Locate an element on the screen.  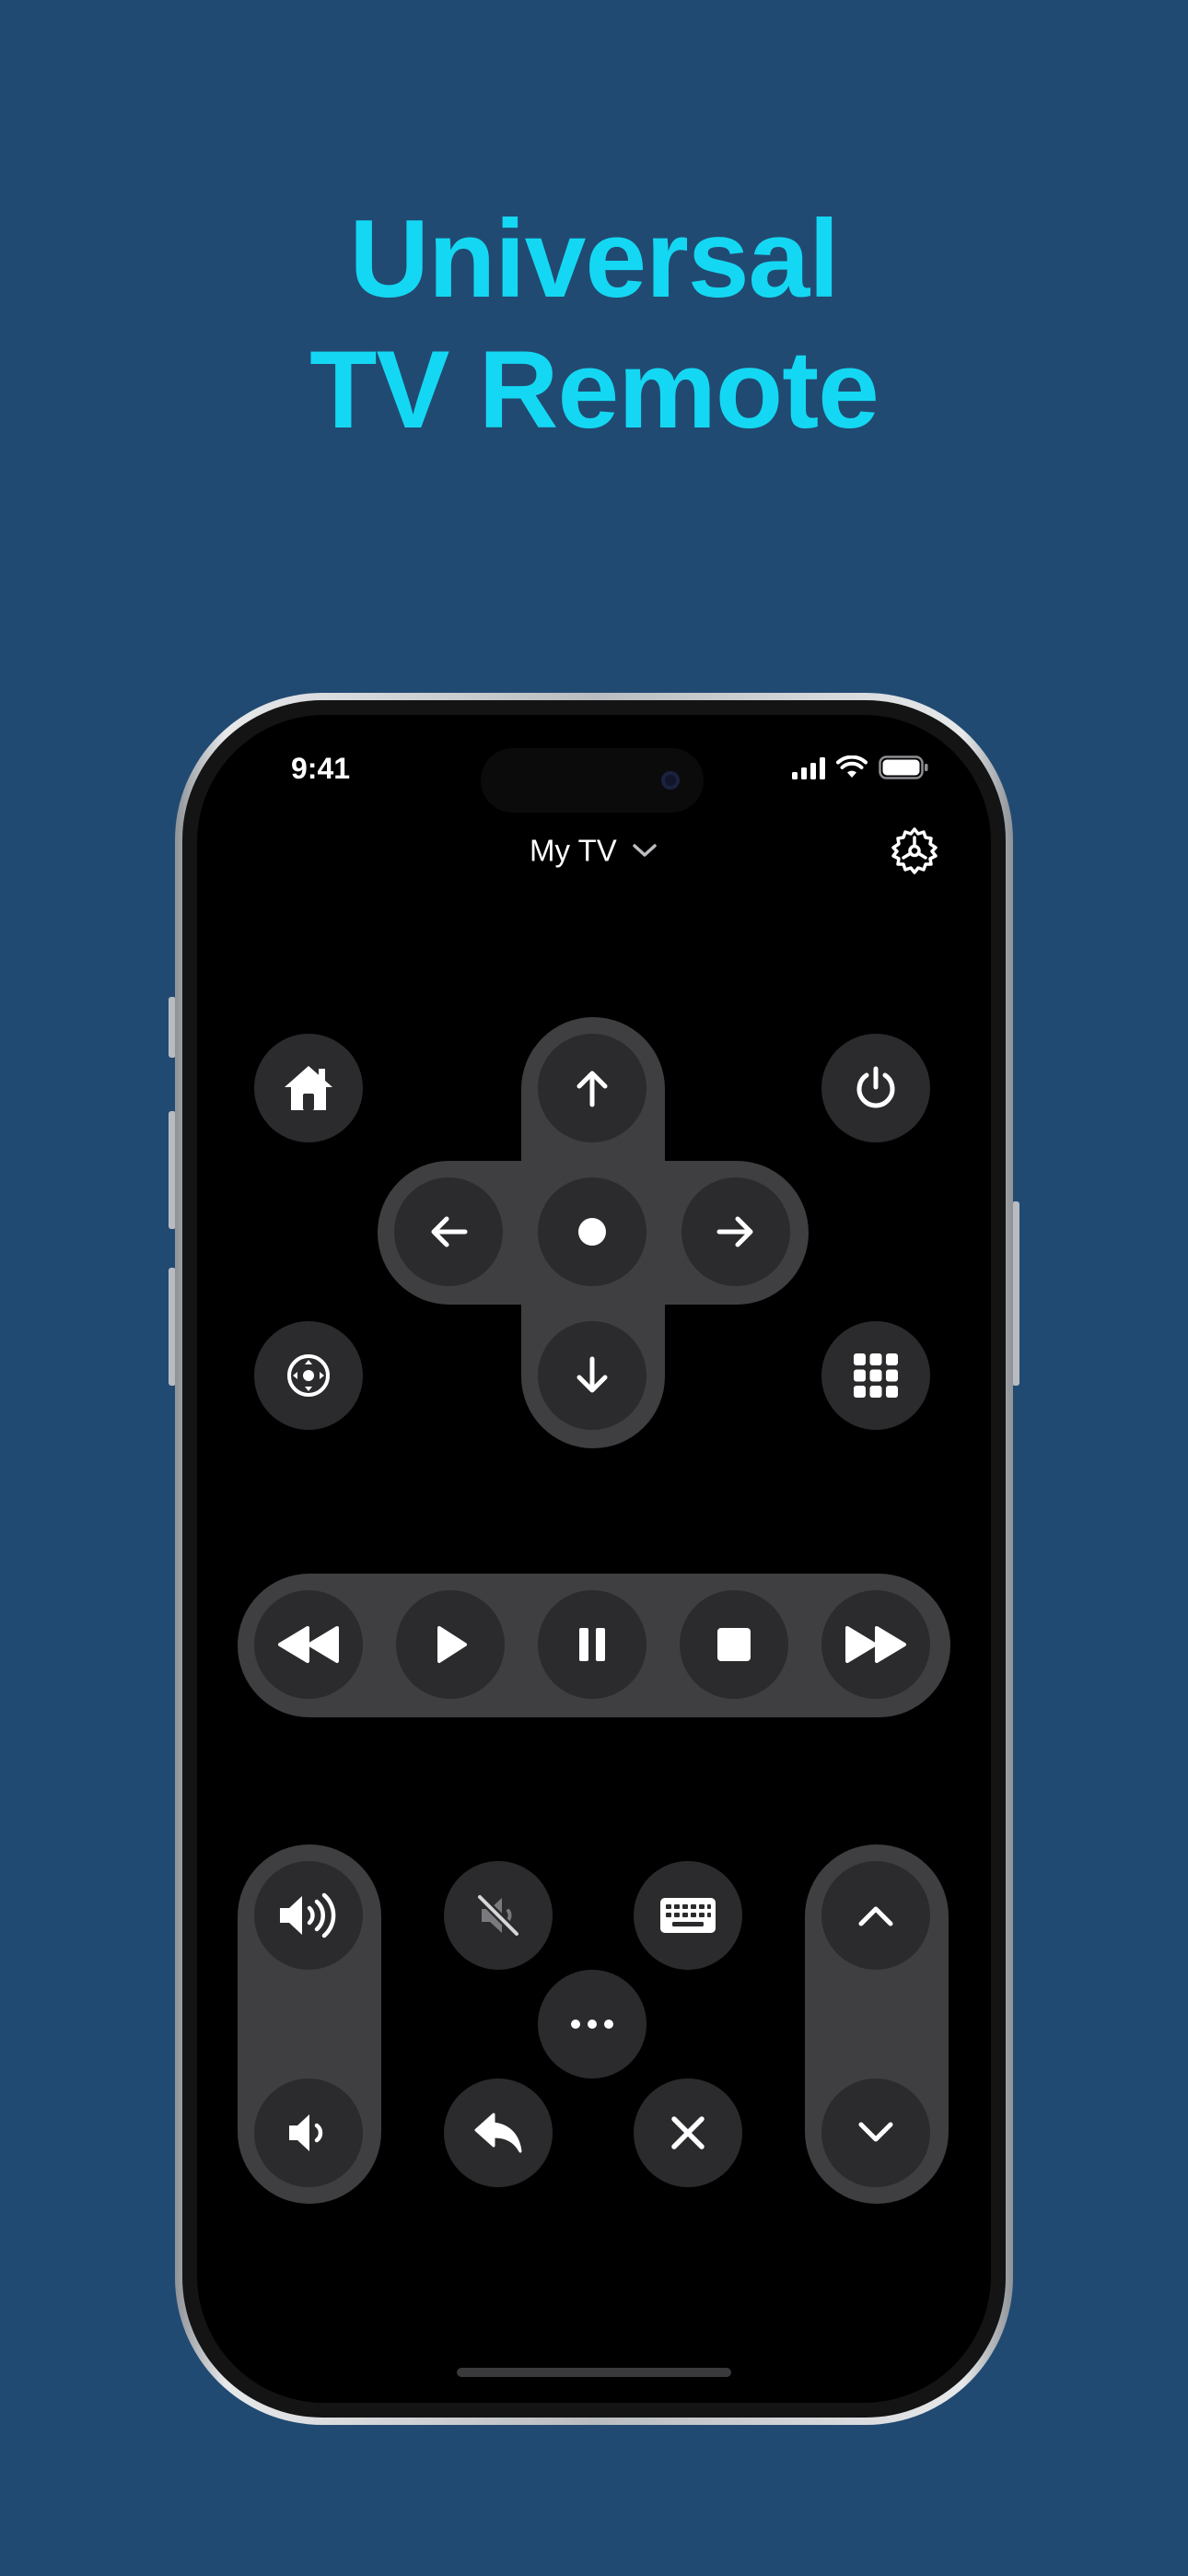
volume-up-button is located at coordinates (308, 1915).